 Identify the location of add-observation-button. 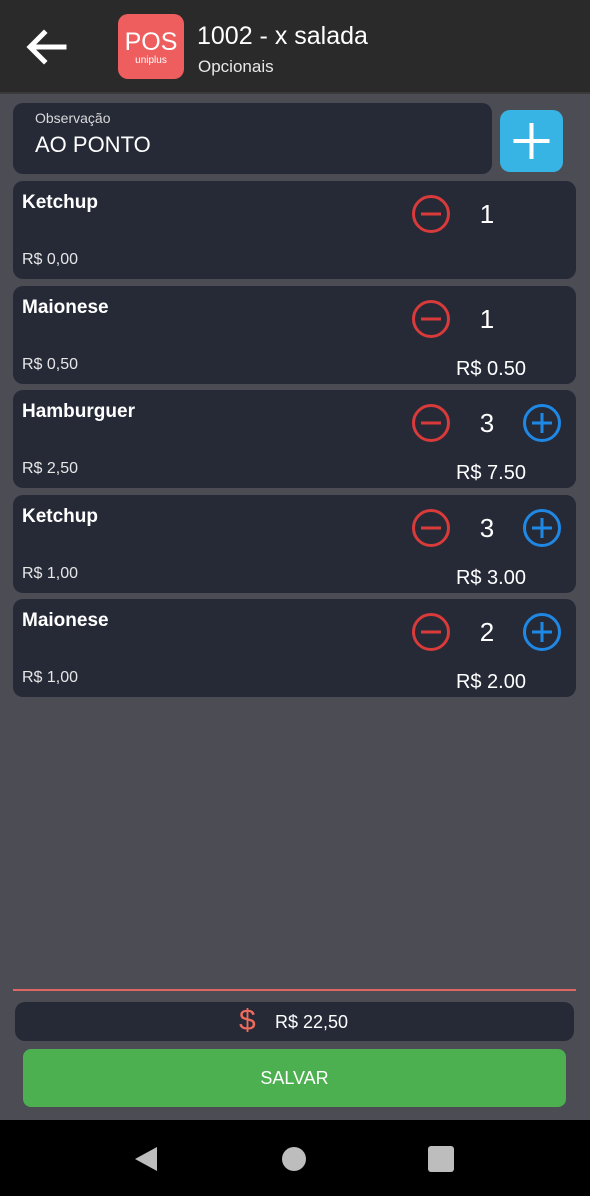
(531, 141).